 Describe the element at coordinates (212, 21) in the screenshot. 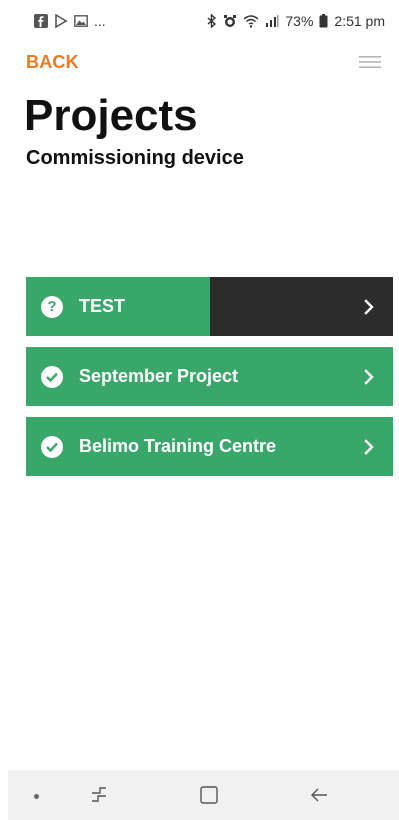

I see `bluetooth-icon` at that location.